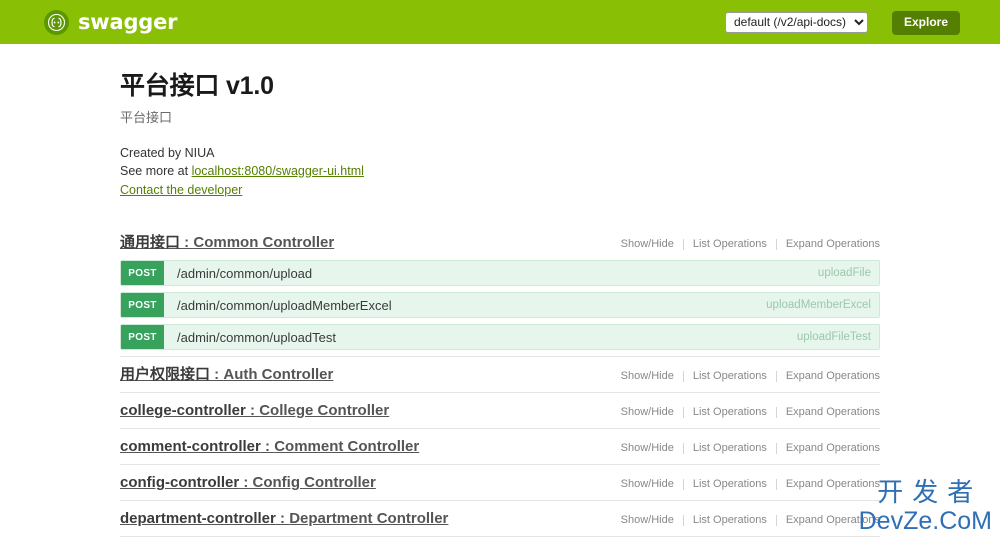  I want to click on resource-title-link: college-controller : College Controller, so click(254, 411).